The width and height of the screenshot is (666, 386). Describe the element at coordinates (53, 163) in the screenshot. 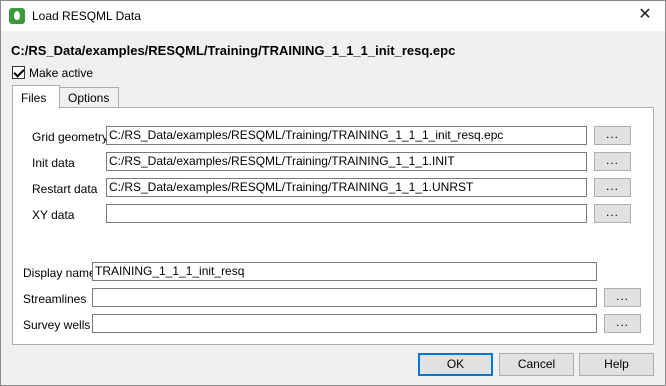

I see `init-data-label: Init data` at that location.